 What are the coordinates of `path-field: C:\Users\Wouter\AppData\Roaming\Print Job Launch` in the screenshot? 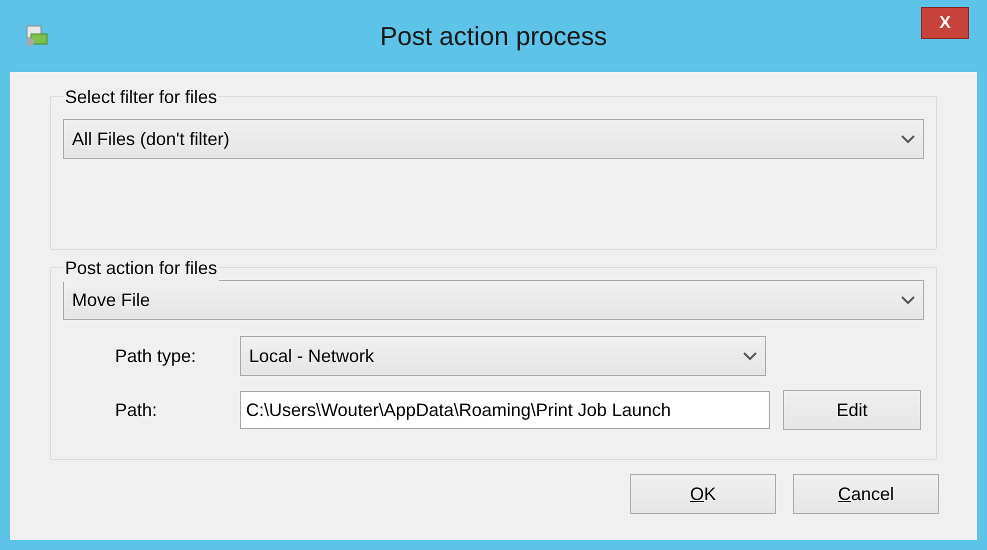 It's located at (505, 410).